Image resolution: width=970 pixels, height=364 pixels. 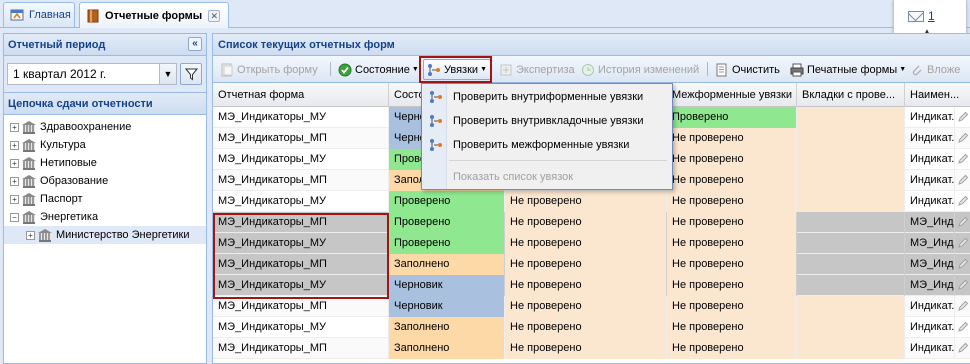 I want to click on cell-form: МЭ_Индикаторы_МП, so click(x=301, y=264).